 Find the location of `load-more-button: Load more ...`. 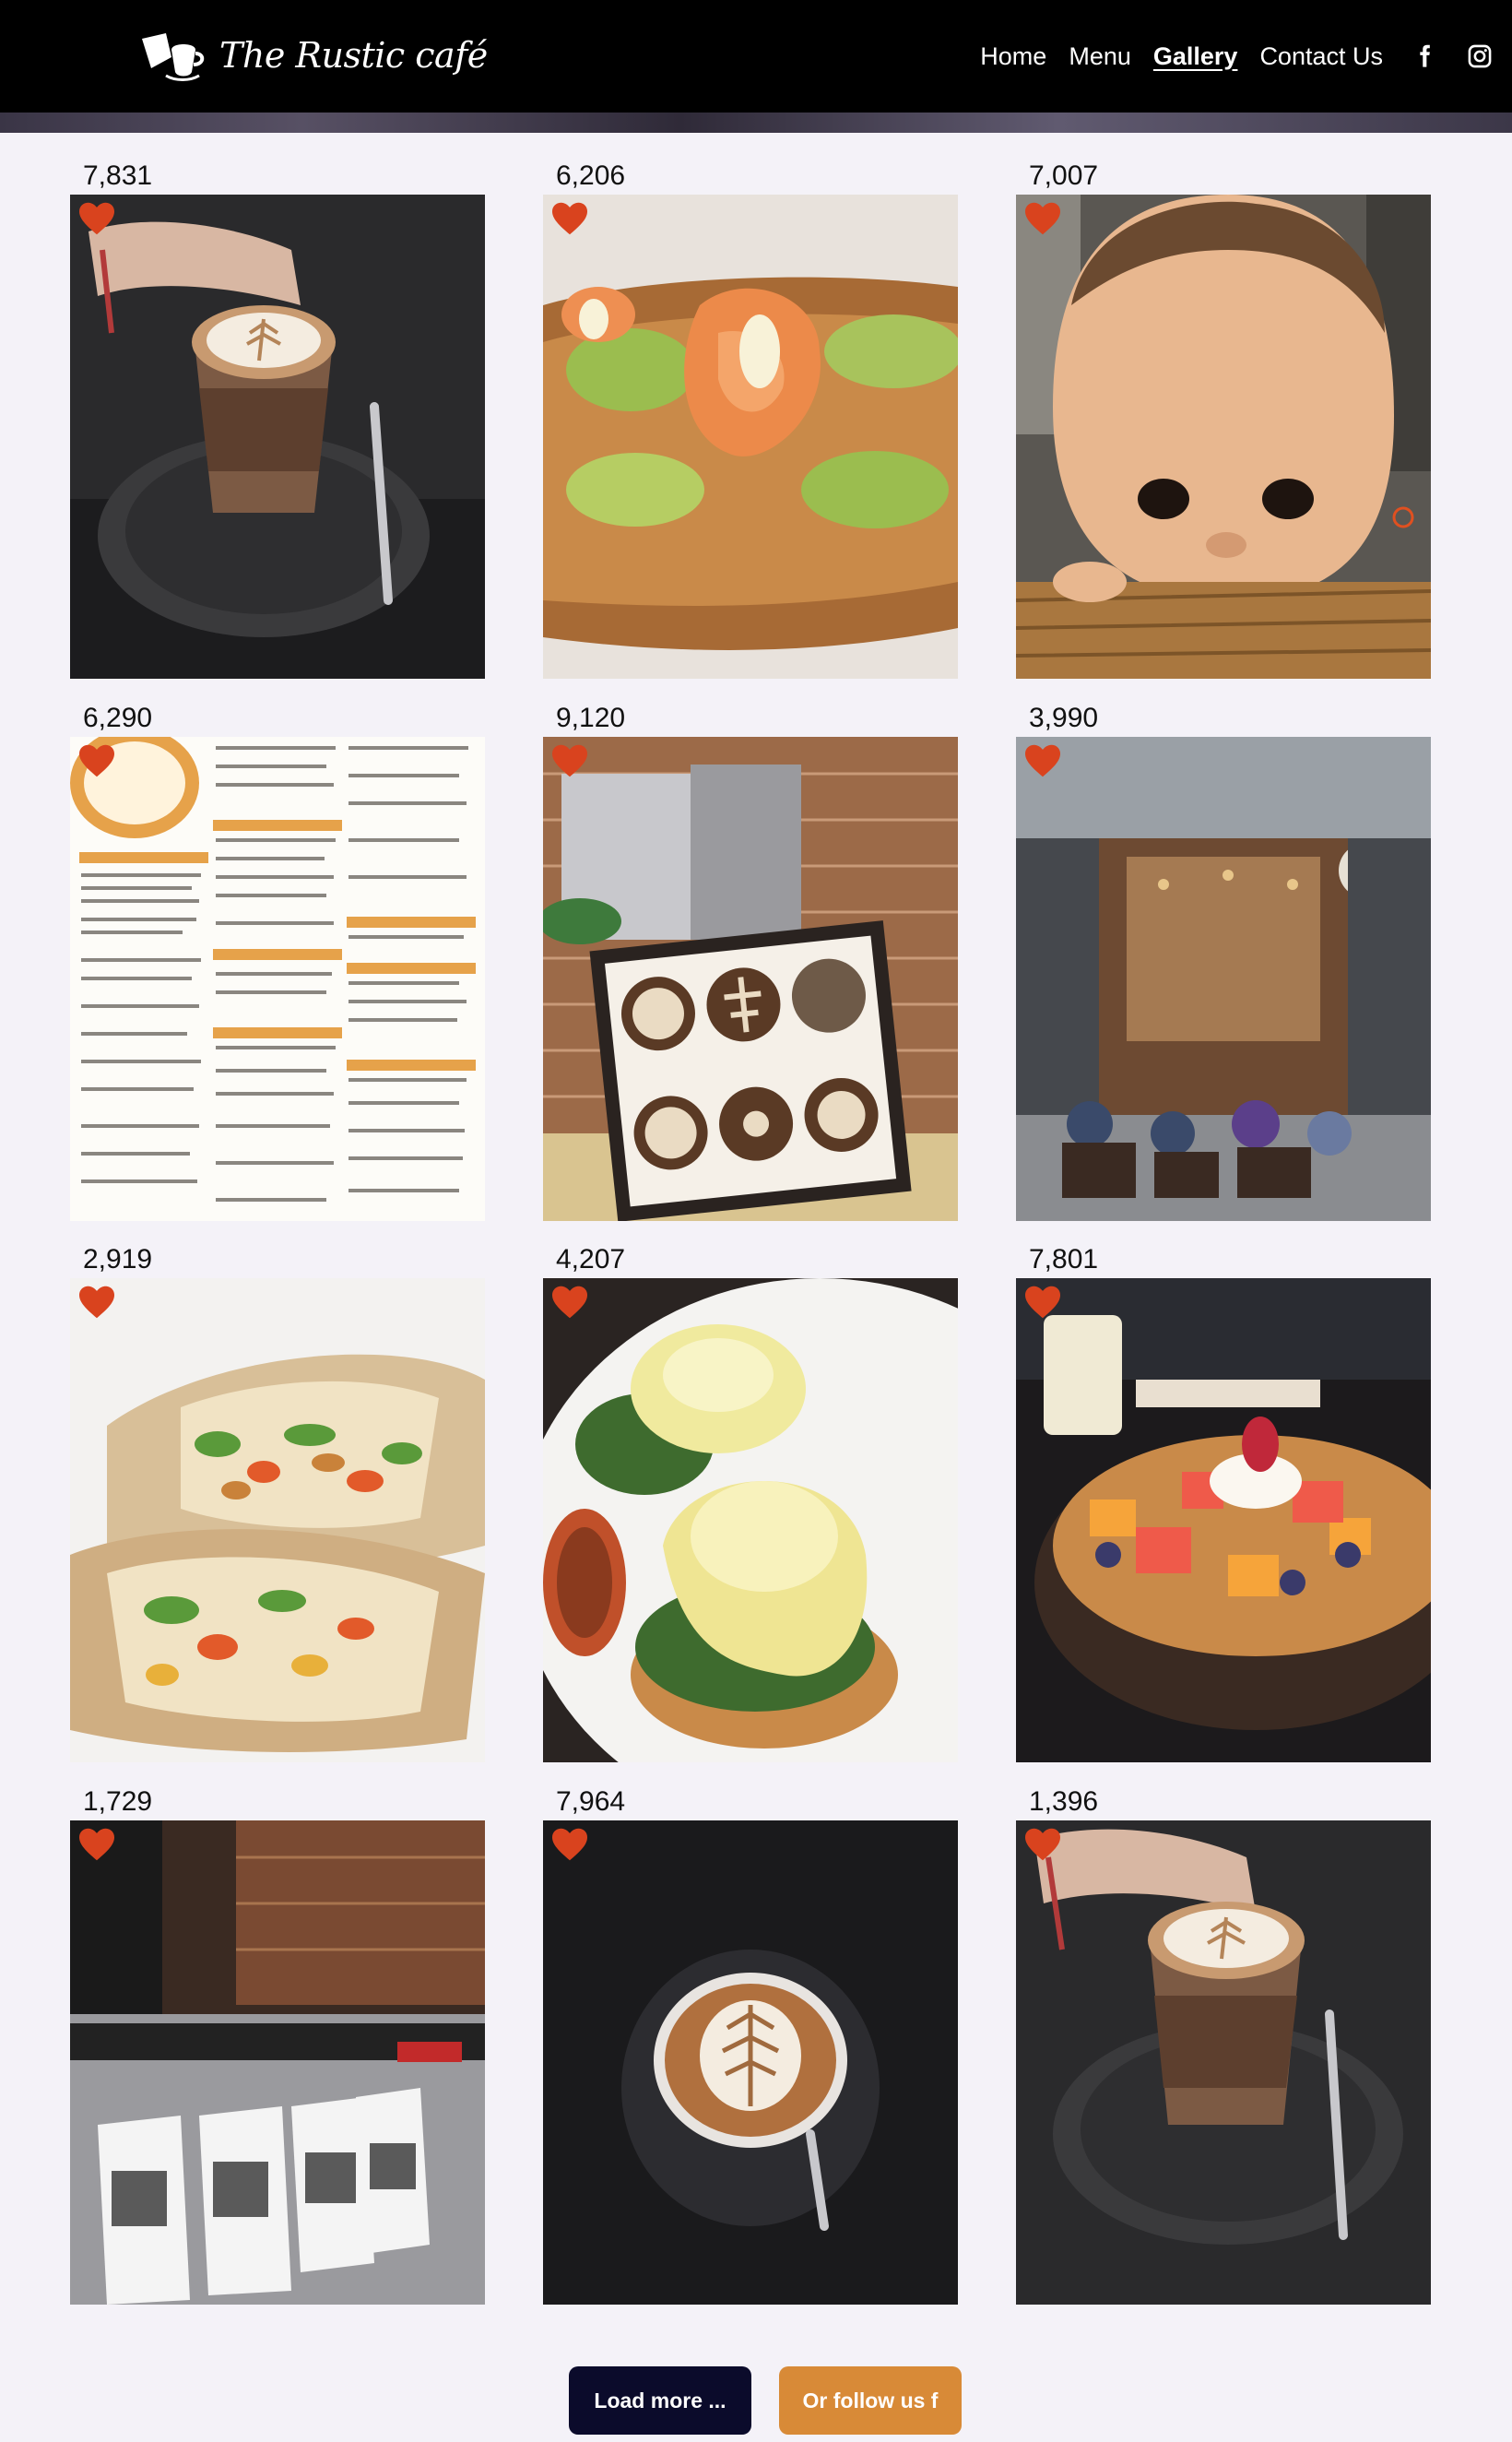

load-more-button: Load more ... is located at coordinates (660, 2400).